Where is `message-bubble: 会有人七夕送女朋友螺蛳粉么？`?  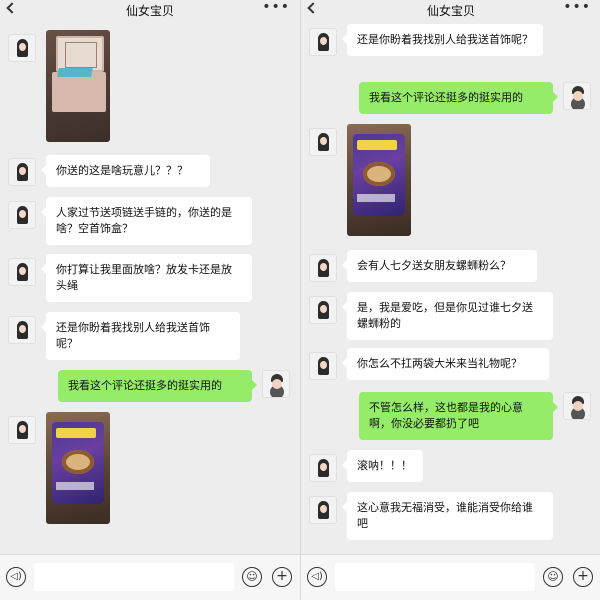 message-bubble: 会有人七夕送女朋友螺蛳粉么？ is located at coordinates (439, 266).